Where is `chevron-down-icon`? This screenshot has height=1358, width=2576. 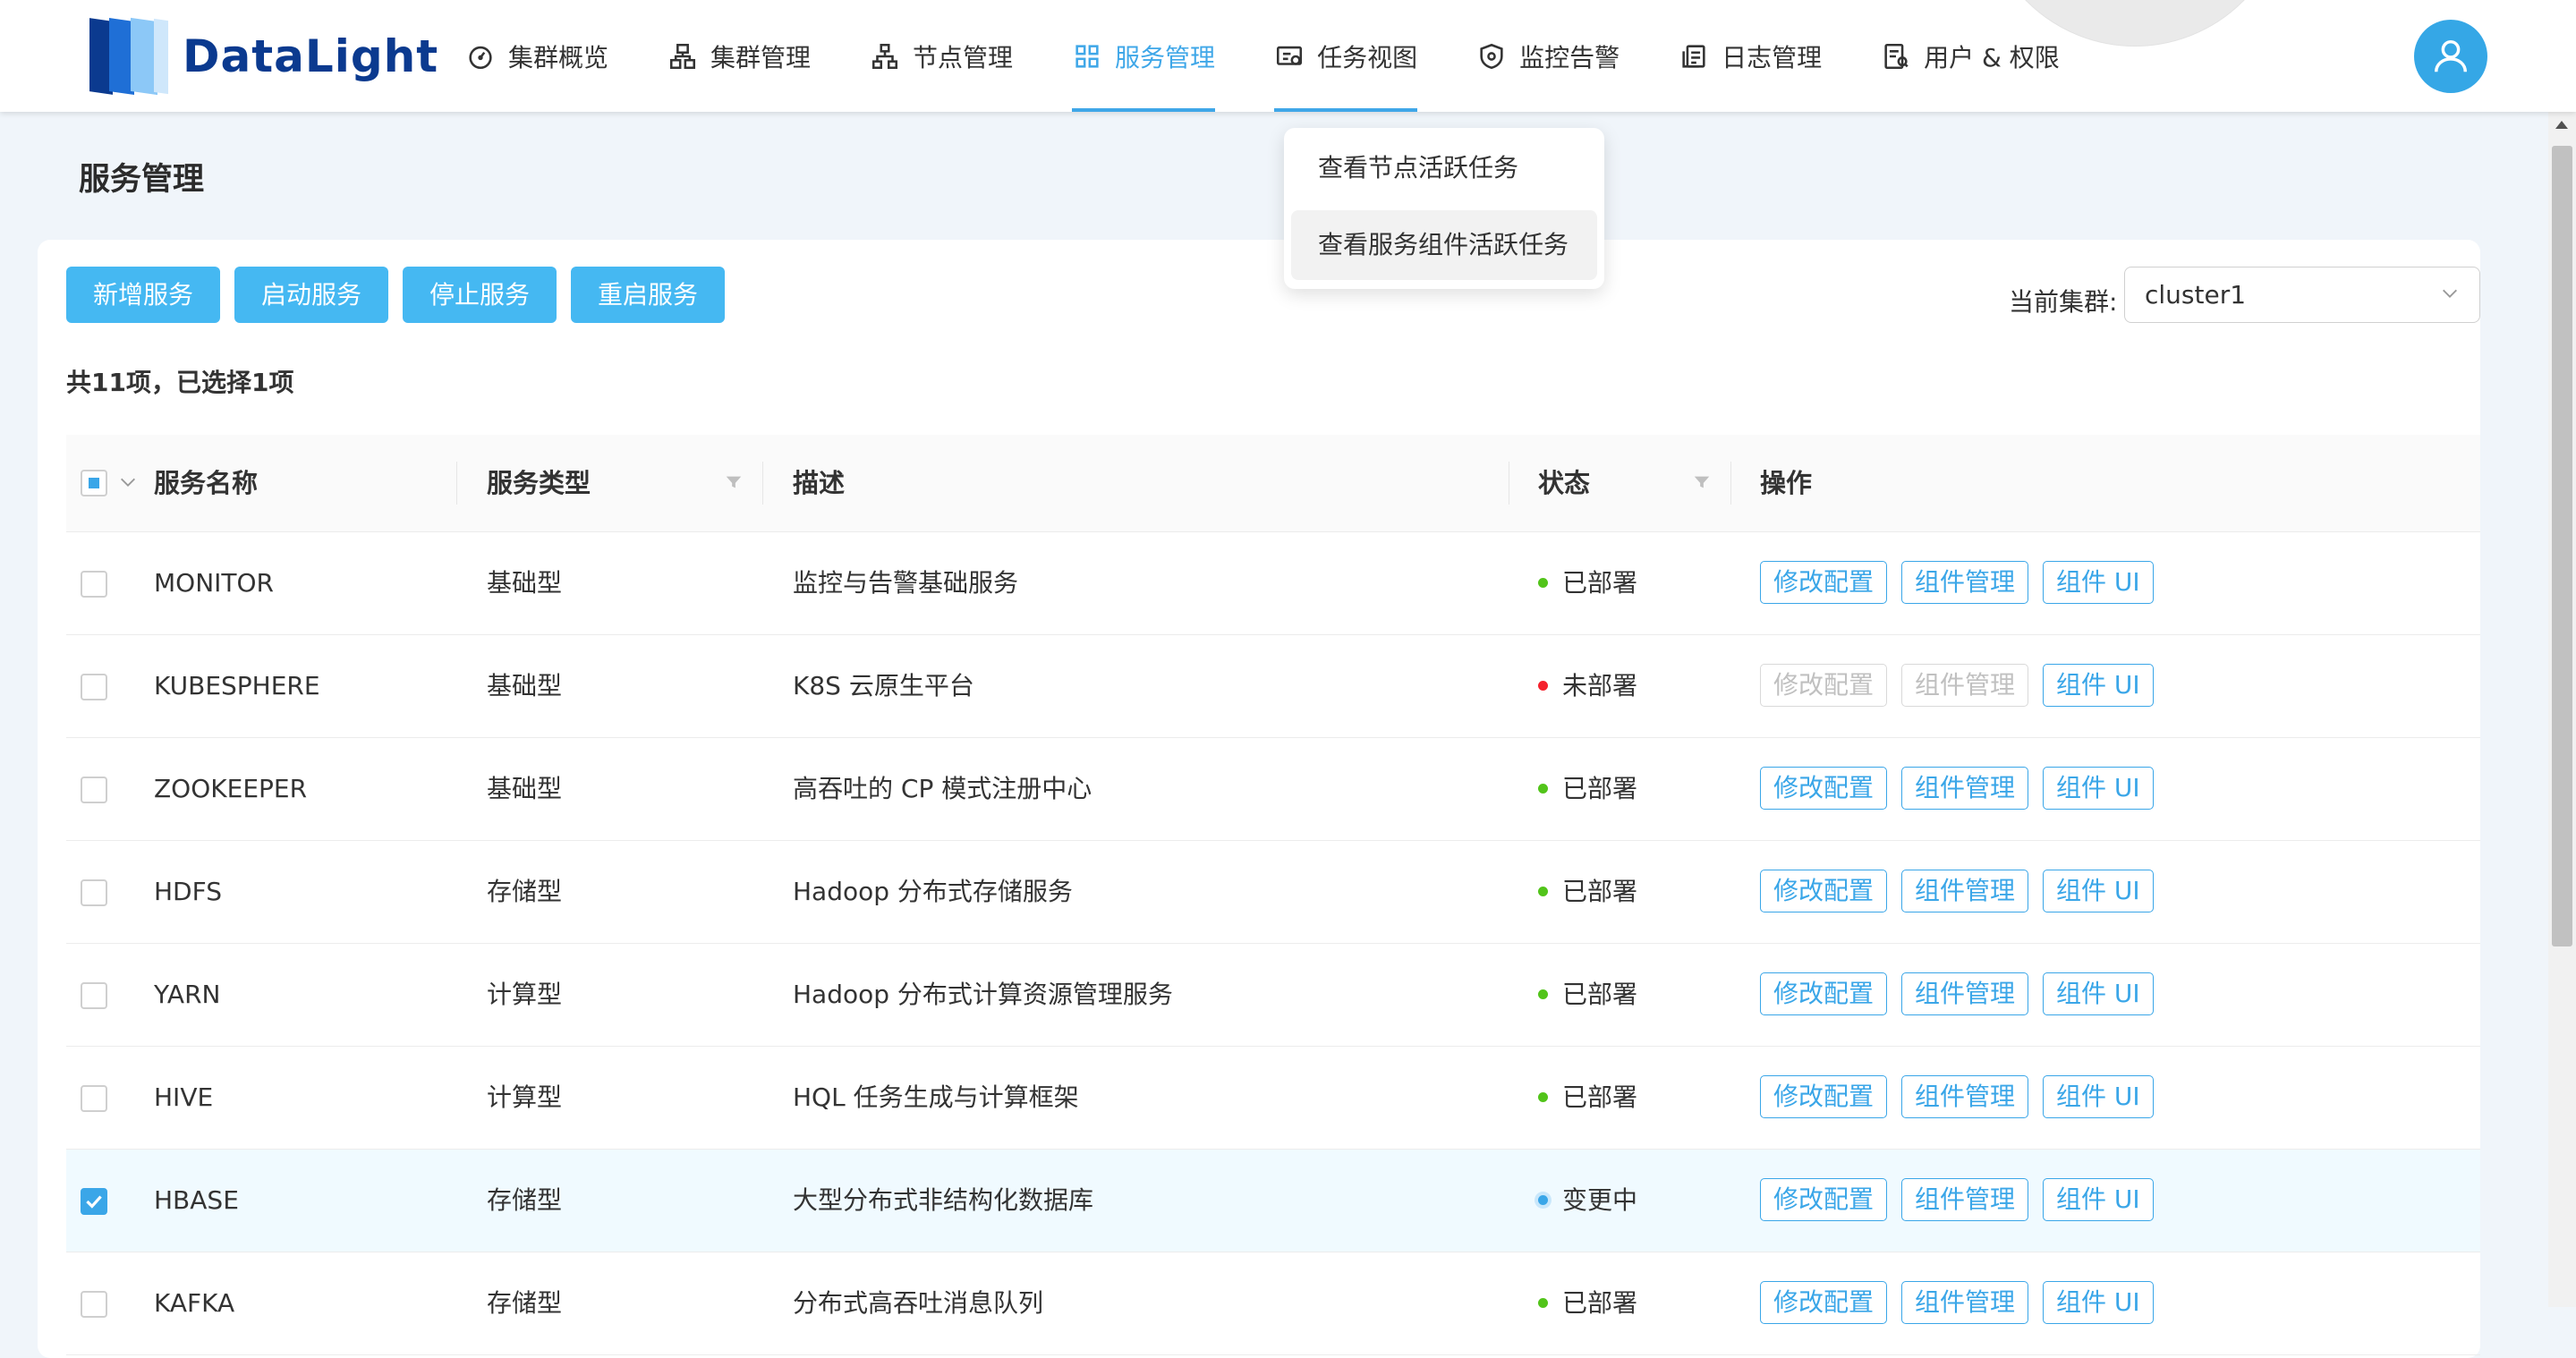
chevron-down-icon is located at coordinates (128, 482).